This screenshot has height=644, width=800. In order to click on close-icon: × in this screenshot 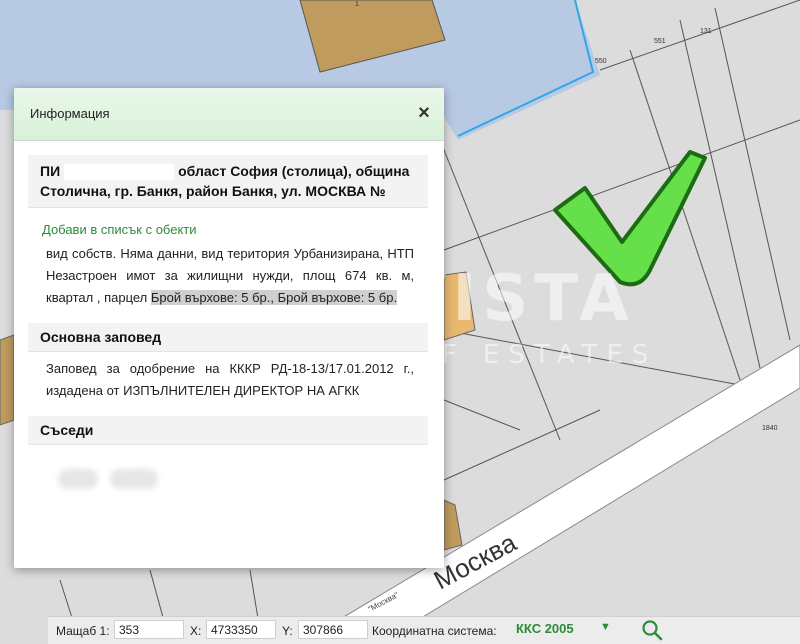, I will do `click(424, 113)`.